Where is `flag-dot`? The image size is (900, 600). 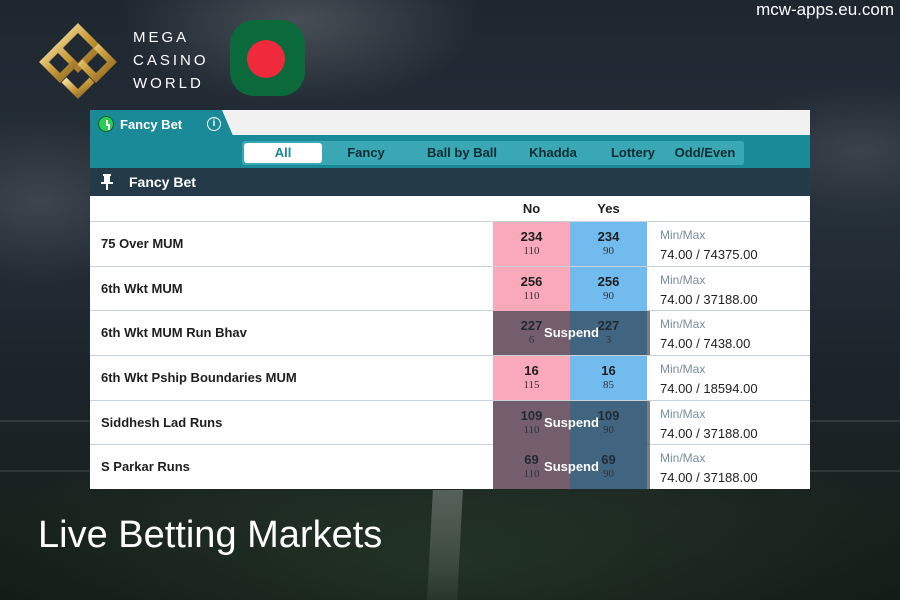
flag-dot is located at coordinates (266, 59).